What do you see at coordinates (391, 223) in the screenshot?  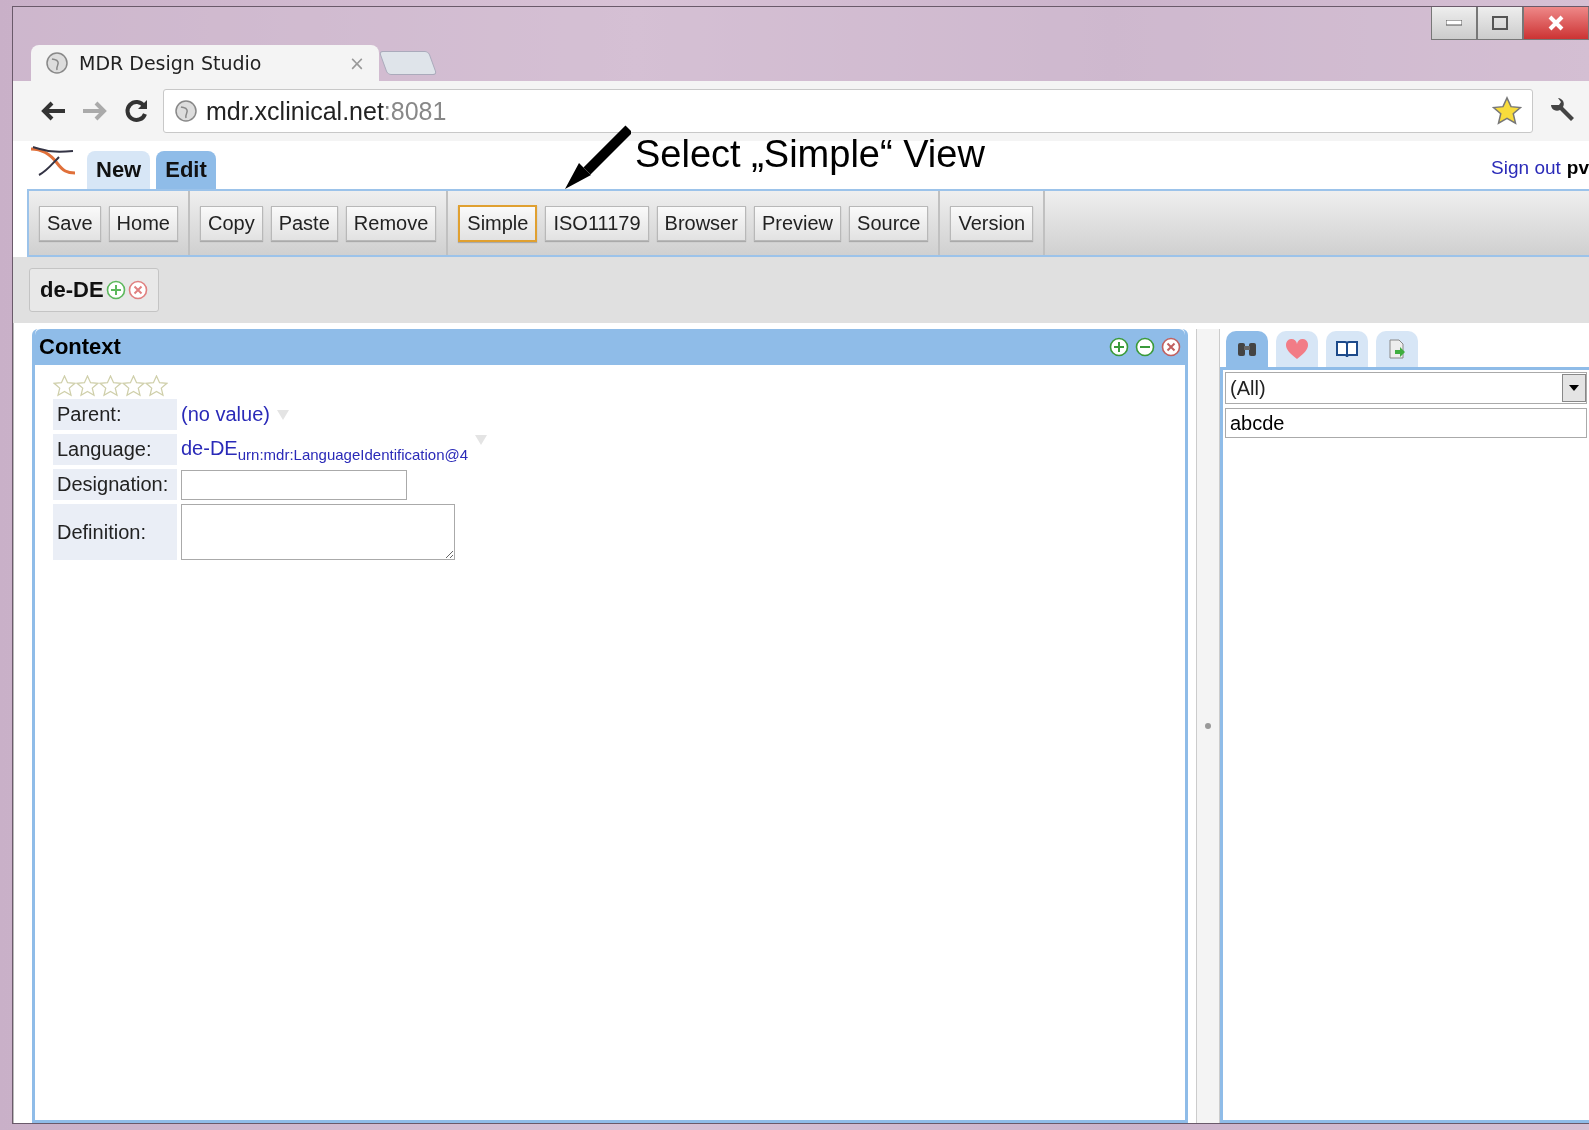 I see `toolbar-button: Remove` at bounding box center [391, 223].